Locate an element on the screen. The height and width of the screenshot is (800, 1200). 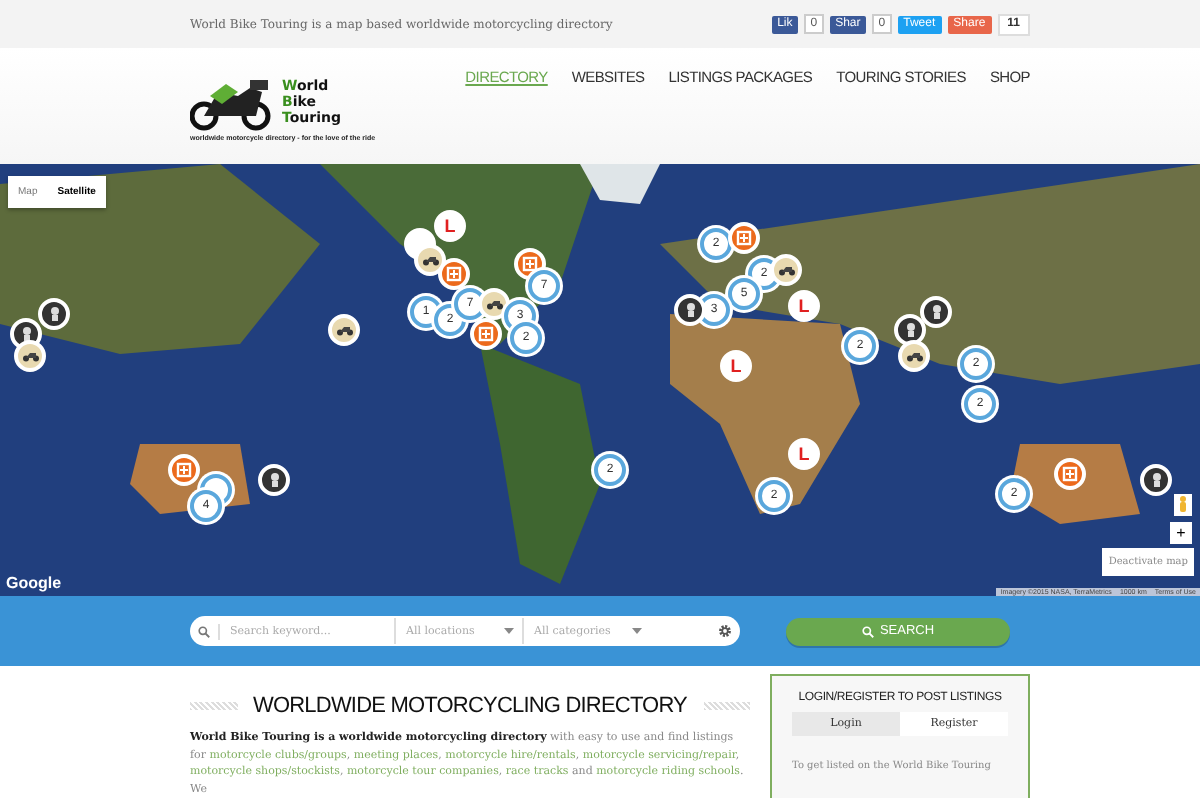
section-heading: WORLDWIDE MOTORCYCLING DIRECTORY is located at coordinates (470, 706).